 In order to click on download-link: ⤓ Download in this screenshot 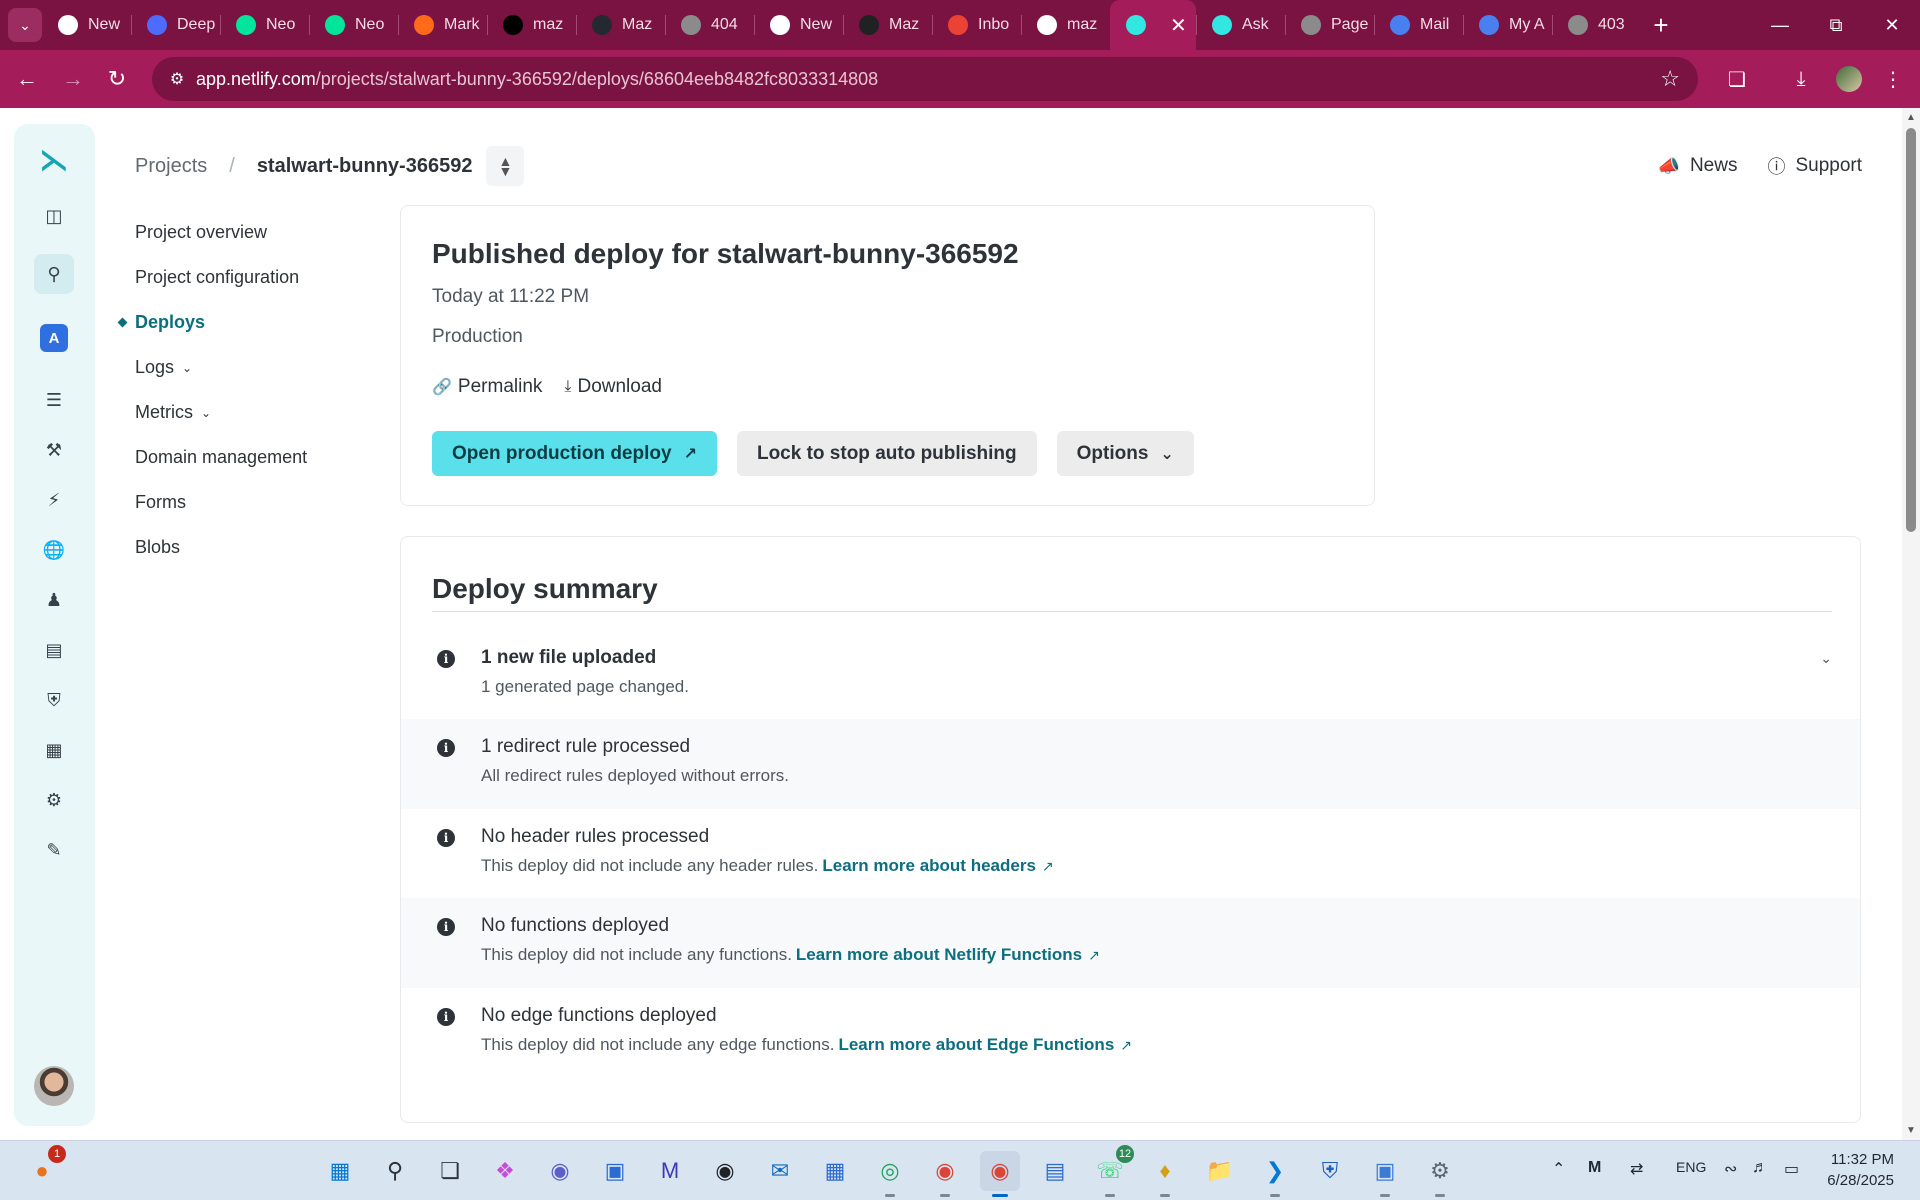, I will do `click(613, 387)`.